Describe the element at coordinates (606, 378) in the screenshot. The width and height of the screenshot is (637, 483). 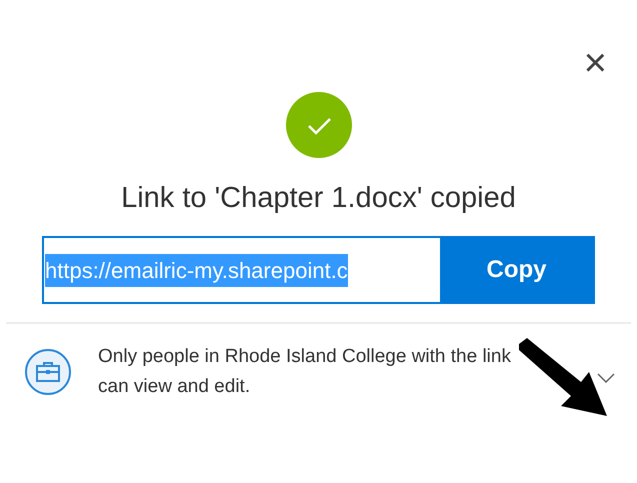
I see `chevron-down-icon` at that location.